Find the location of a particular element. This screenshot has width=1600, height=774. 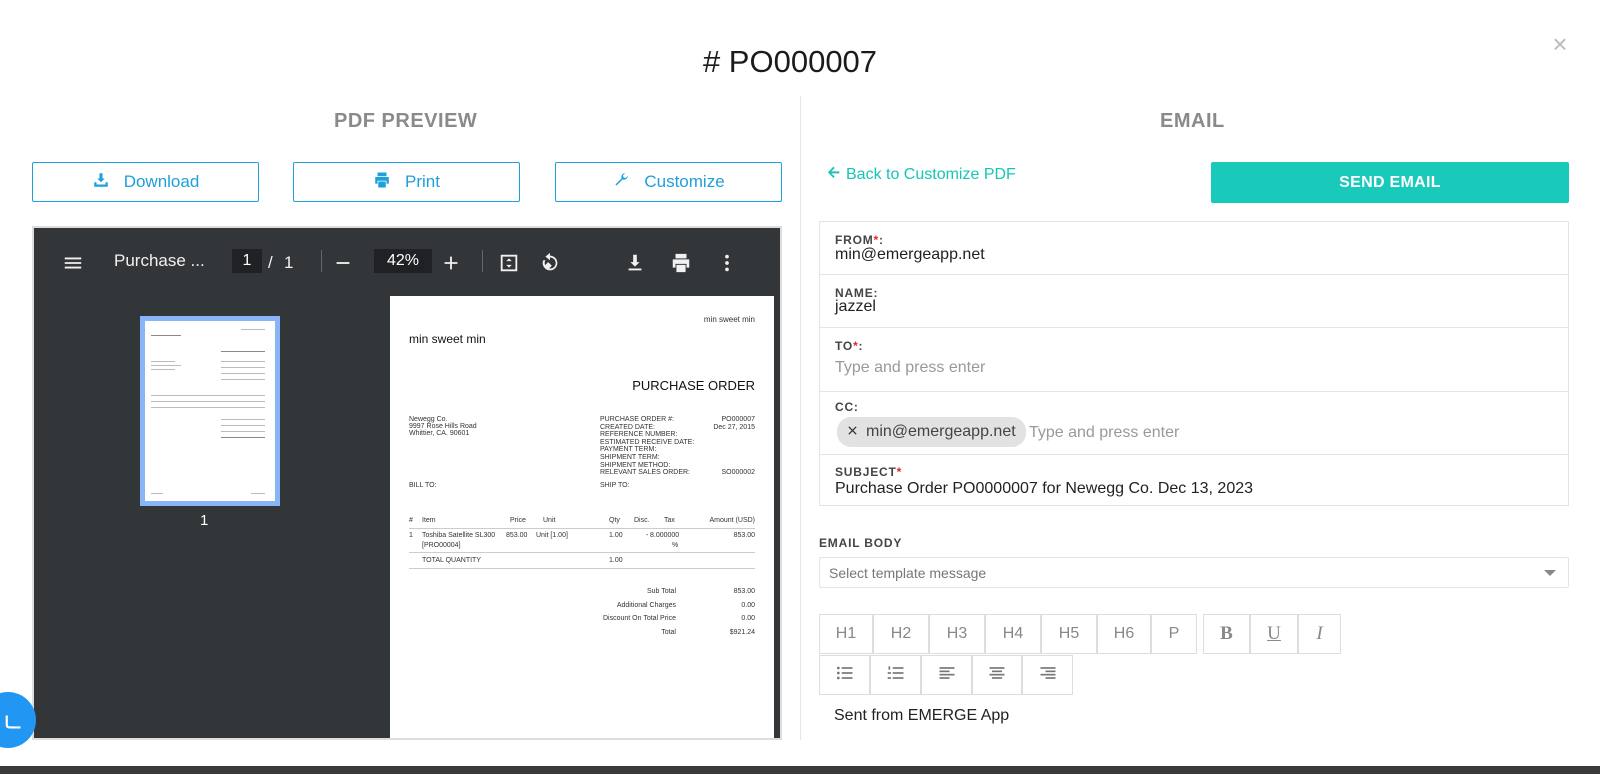

underline-button: U is located at coordinates (1274, 634).